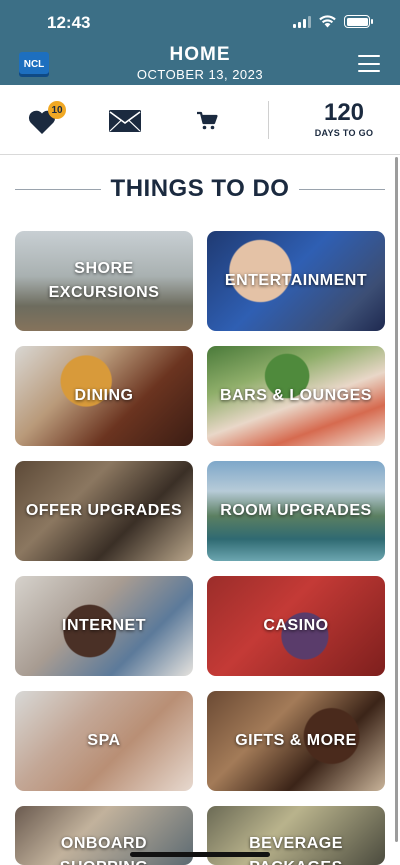 Image resolution: width=400 pixels, height=865 pixels. I want to click on heading-rule-left, so click(58, 189).